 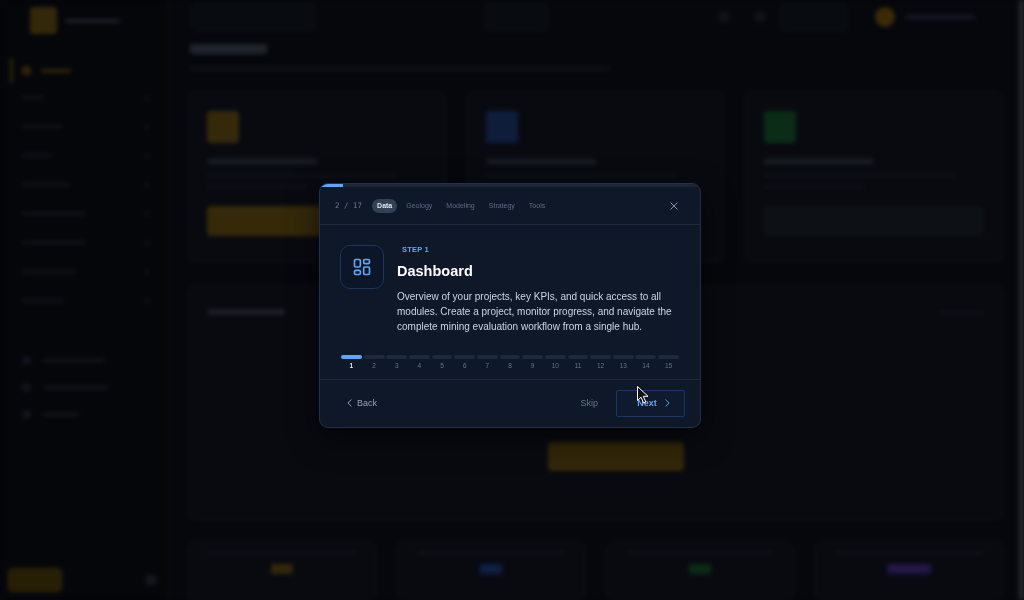 What do you see at coordinates (589, 403) in the screenshot?
I see `skip-button: Skip` at bounding box center [589, 403].